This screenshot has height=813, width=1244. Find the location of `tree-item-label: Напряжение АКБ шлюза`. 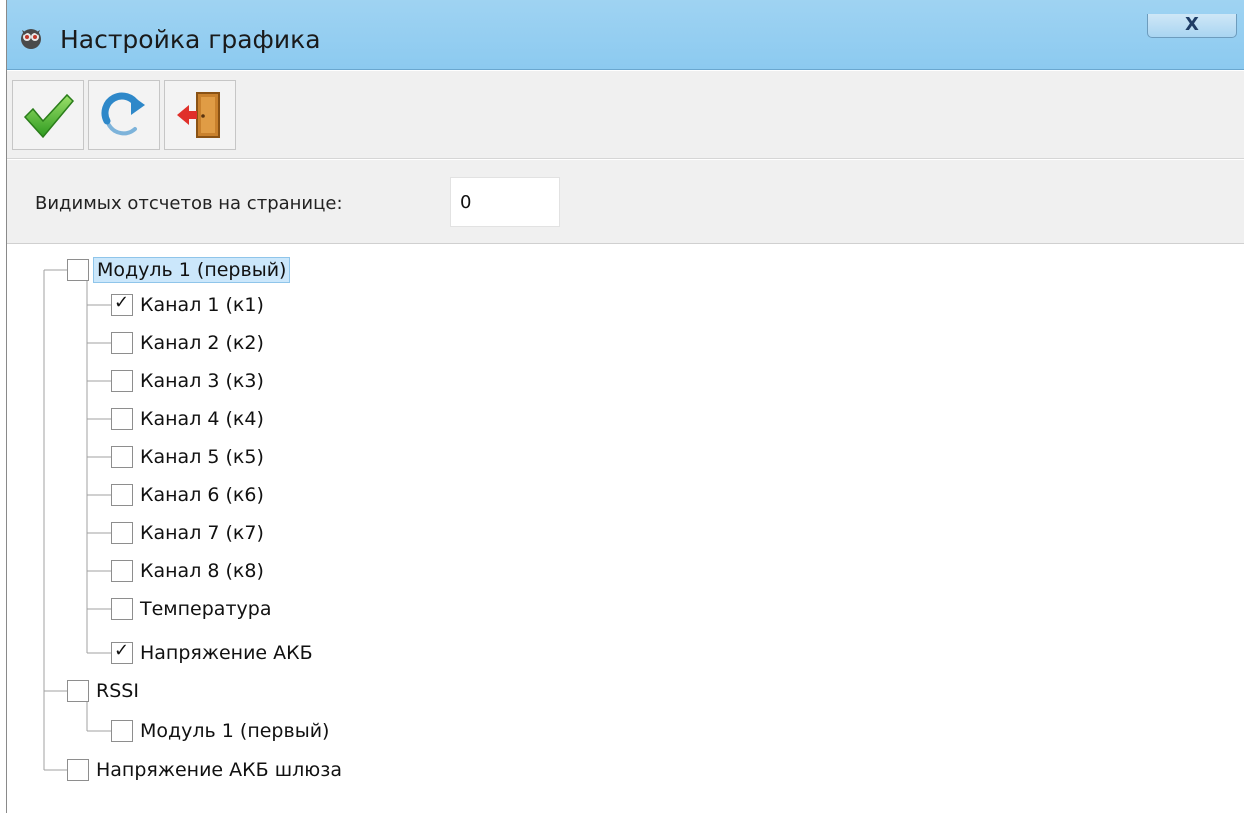

tree-item-label: Напряжение АКБ шлюза is located at coordinates (219, 770).